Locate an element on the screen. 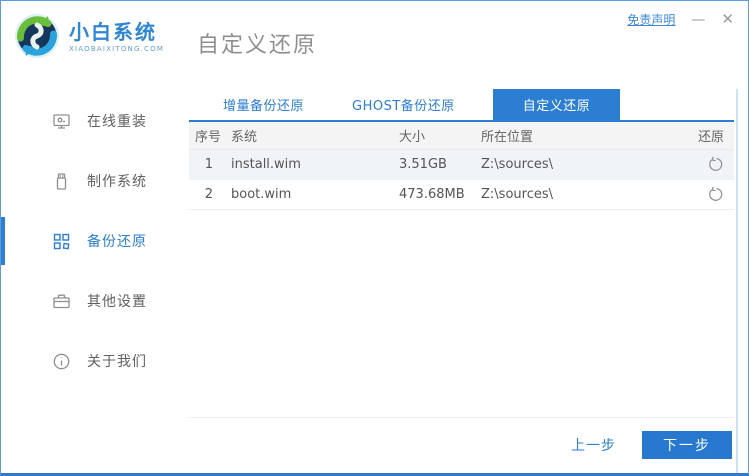  minimize-button: — is located at coordinates (698, 20).